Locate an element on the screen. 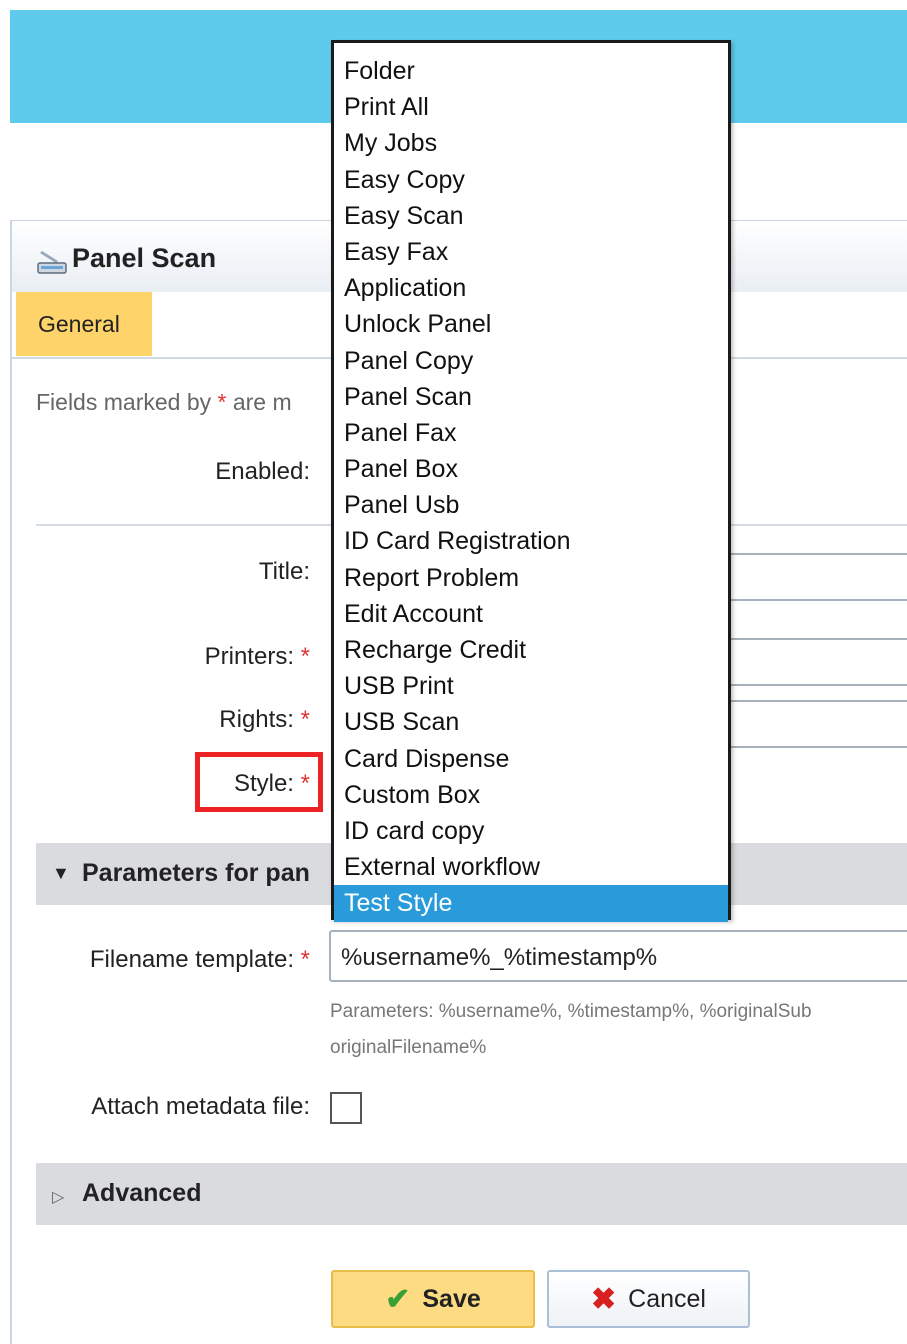 This screenshot has height=1344, width=907. cancel-button: ✖ Cancel is located at coordinates (648, 1299).